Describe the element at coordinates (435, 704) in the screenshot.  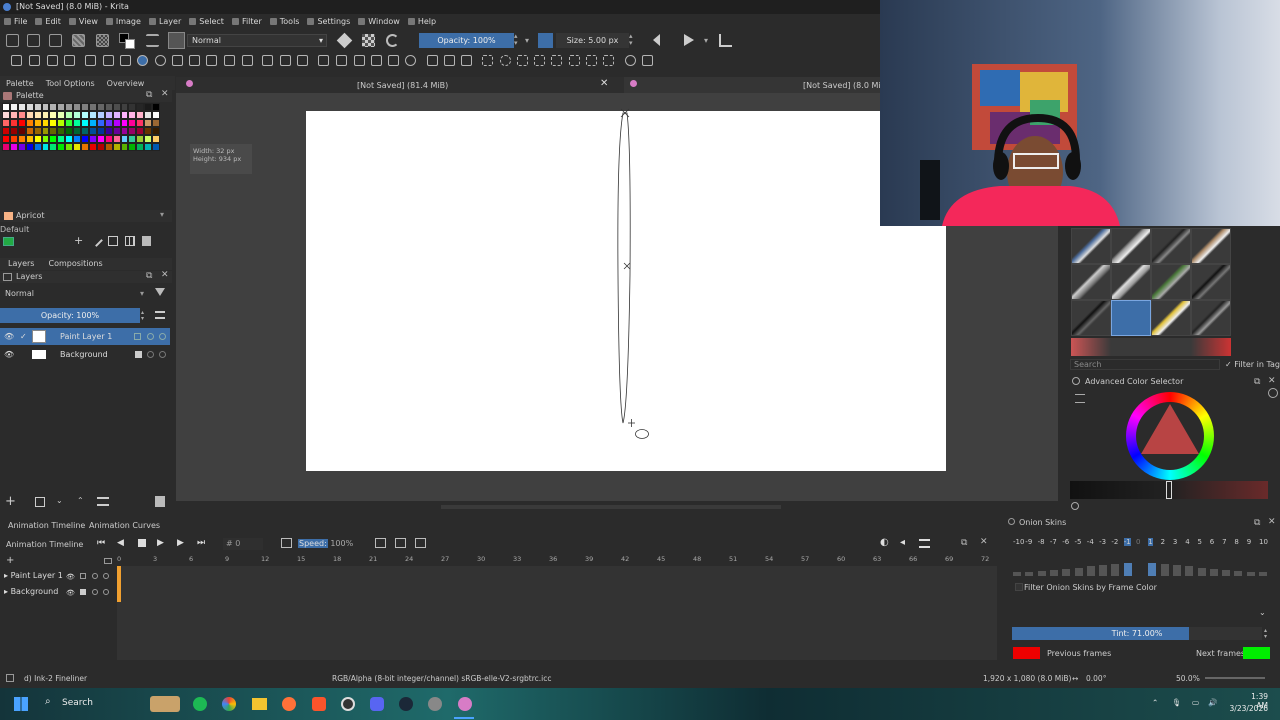
I see `settings-gear-icon` at that location.